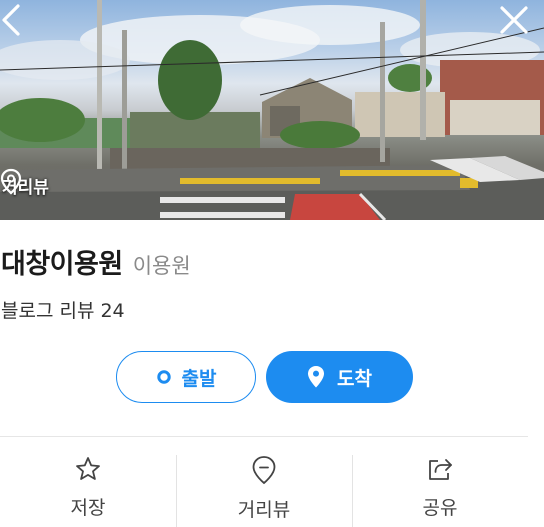 This screenshot has height=527, width=544. Describe the element at coordinates (316, 377) in the screenshot. I see `destination-pin-icon` at that location.